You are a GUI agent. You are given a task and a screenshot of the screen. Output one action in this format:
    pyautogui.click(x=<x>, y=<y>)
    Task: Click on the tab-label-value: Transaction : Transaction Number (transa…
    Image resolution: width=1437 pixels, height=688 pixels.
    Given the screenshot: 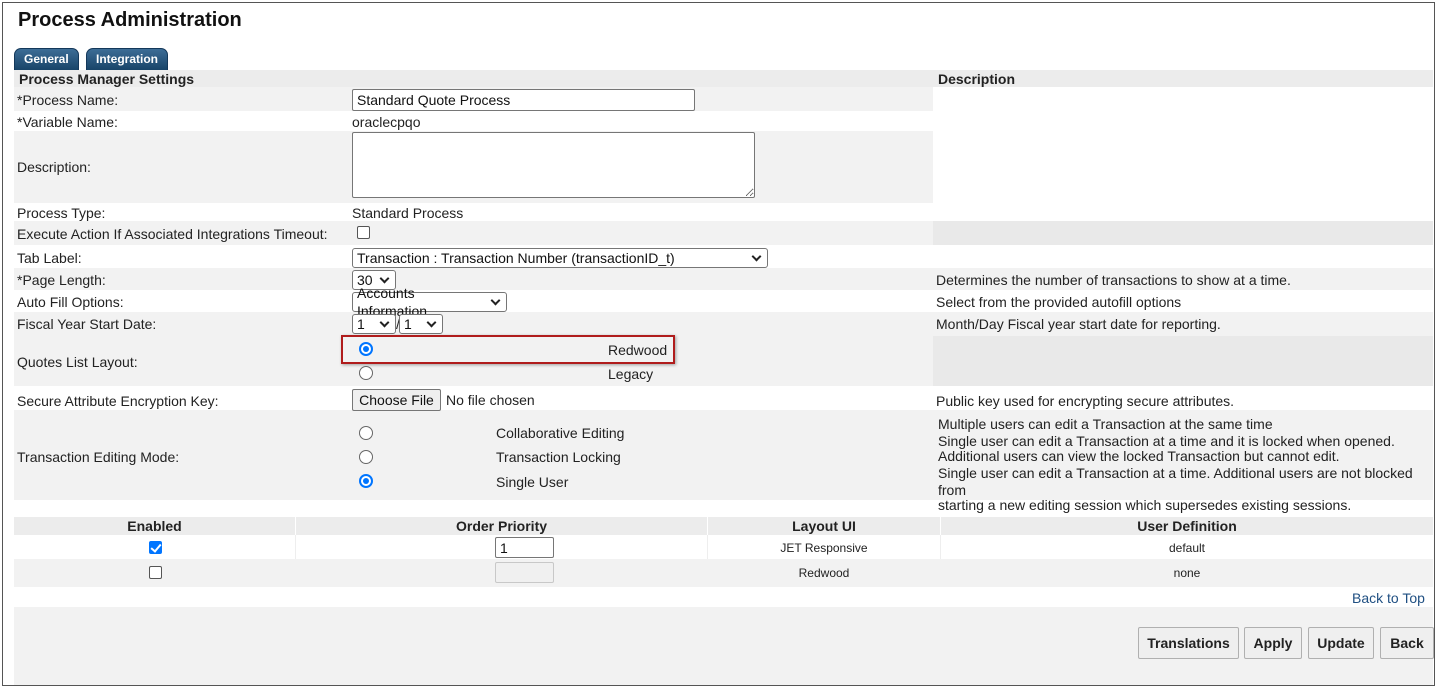 What is the action you would take?
    pyautogui.click(x=516, y=258)
    